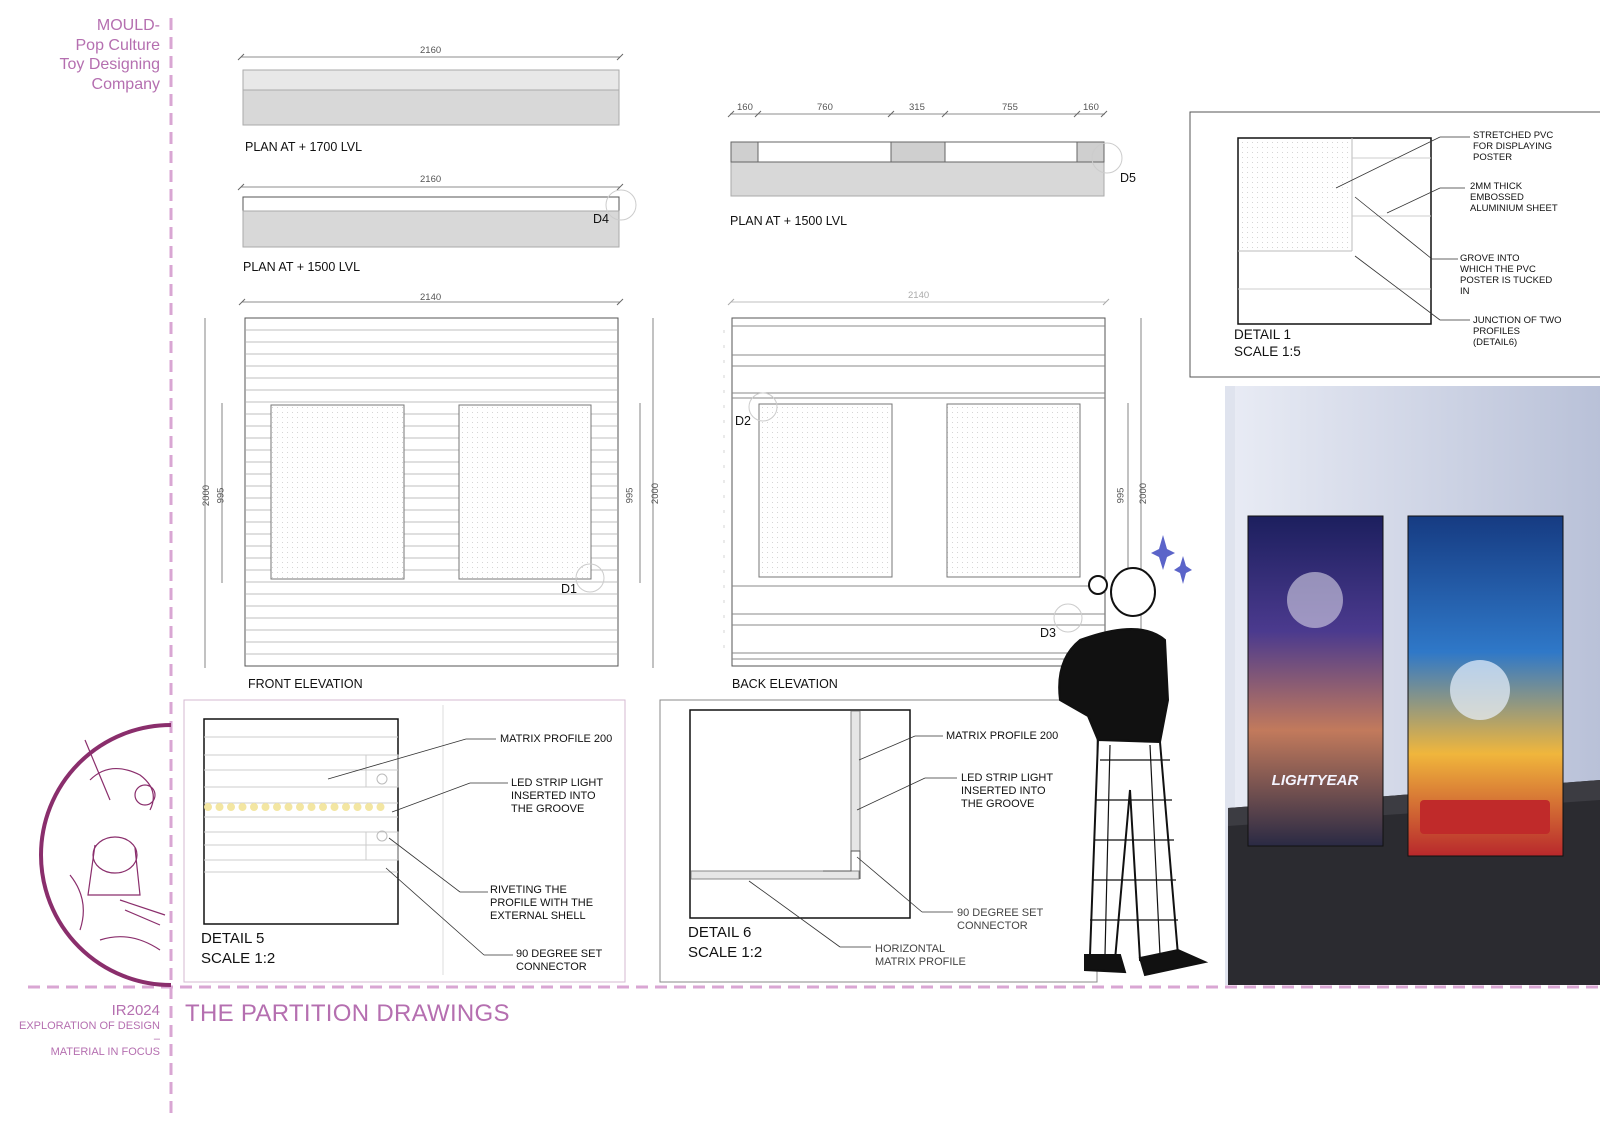 This screenshot has height=1131, width=1600. What do you see at coordinates (789, 221) in the screenshot?
I see `plan-1500-right-label: PLAN AT + 1500 LVL` at bounding box center [789, 221].